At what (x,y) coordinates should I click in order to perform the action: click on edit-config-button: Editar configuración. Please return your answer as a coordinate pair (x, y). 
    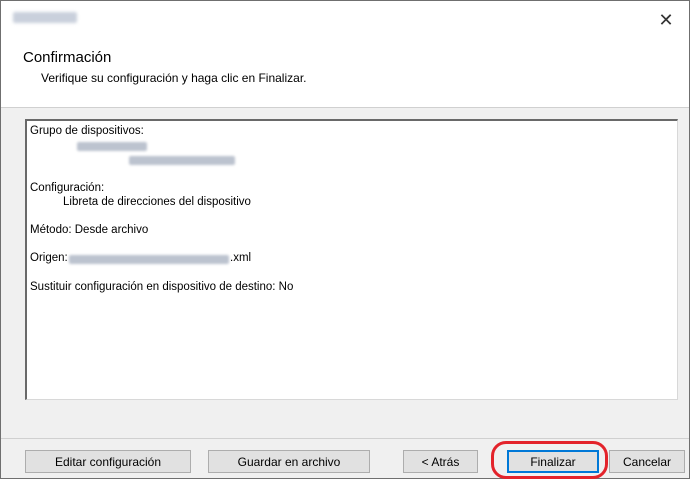
    Looking at the image, I should click on (108, 461).